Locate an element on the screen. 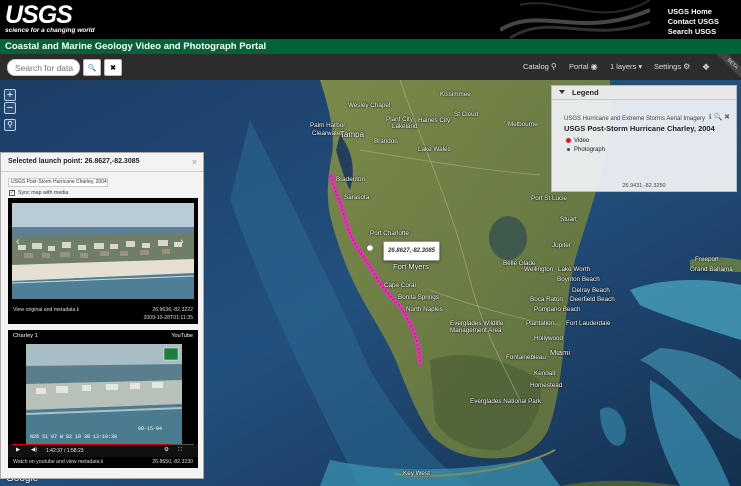 This screenshot has width=741, height=486. close-icon: ✖ is located at coordinates (113, 68).